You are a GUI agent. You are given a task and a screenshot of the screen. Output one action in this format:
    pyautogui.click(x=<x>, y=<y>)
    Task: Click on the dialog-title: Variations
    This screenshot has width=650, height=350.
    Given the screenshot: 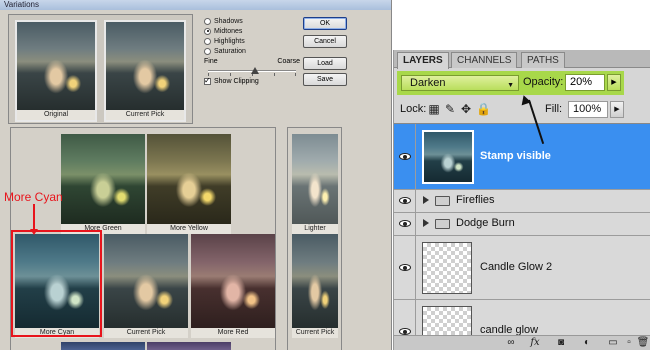 What is the action you would take?
    pyautogui.click(x=195, y=5)
    